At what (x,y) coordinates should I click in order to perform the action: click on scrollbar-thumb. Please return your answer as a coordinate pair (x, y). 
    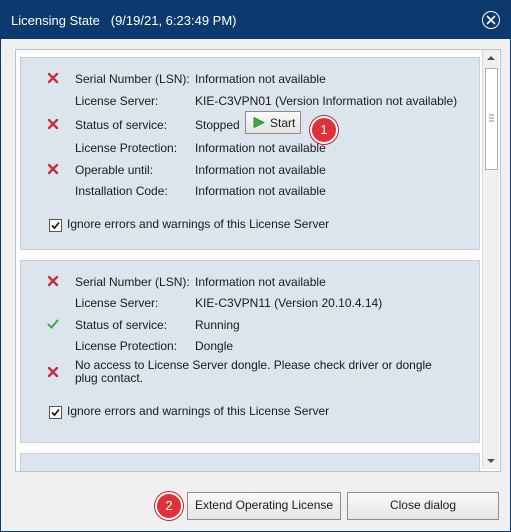
    Looking at the image, I should click on (491, 119).